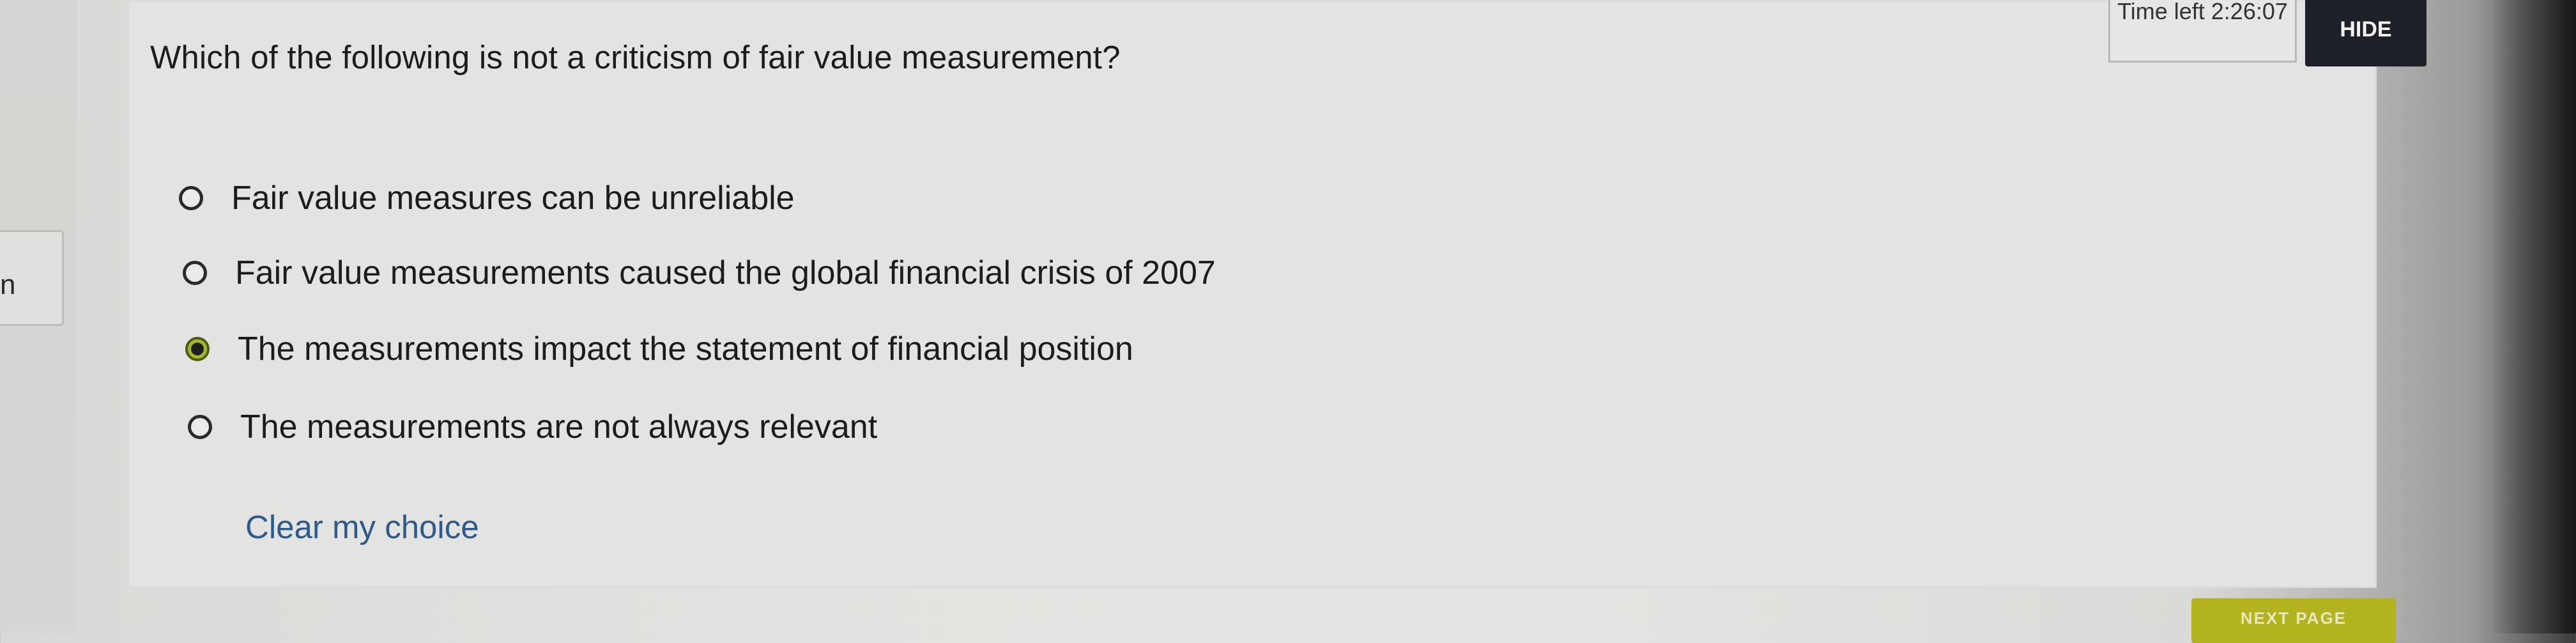 The width and height of the screenshot is (2576, 643). What do you see at coordinates (2365, 33) in the screenshot?
I see `hide-timer-button: HIDE` at bounding box center [2365, 33].